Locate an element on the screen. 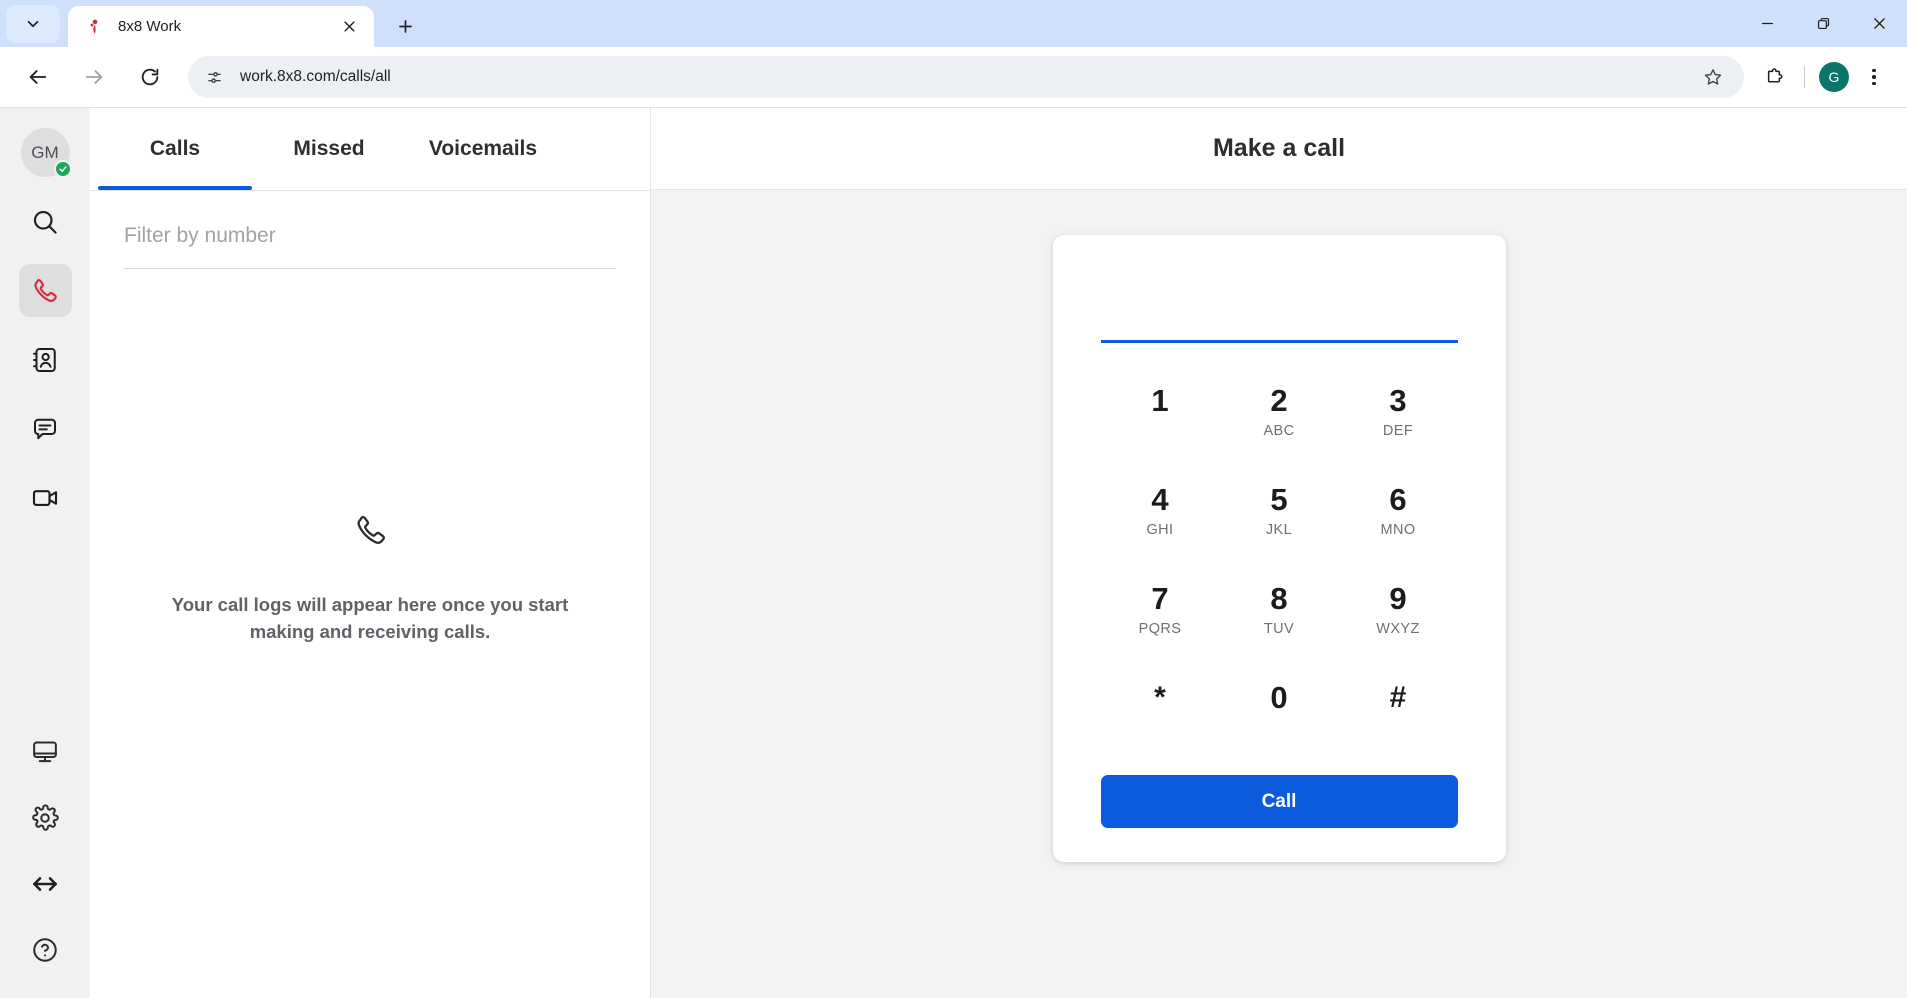 The width and height of the screenshot is (1907, 998). dialpad-key-2: 2 ABC is located at coordinates (1279, 412).